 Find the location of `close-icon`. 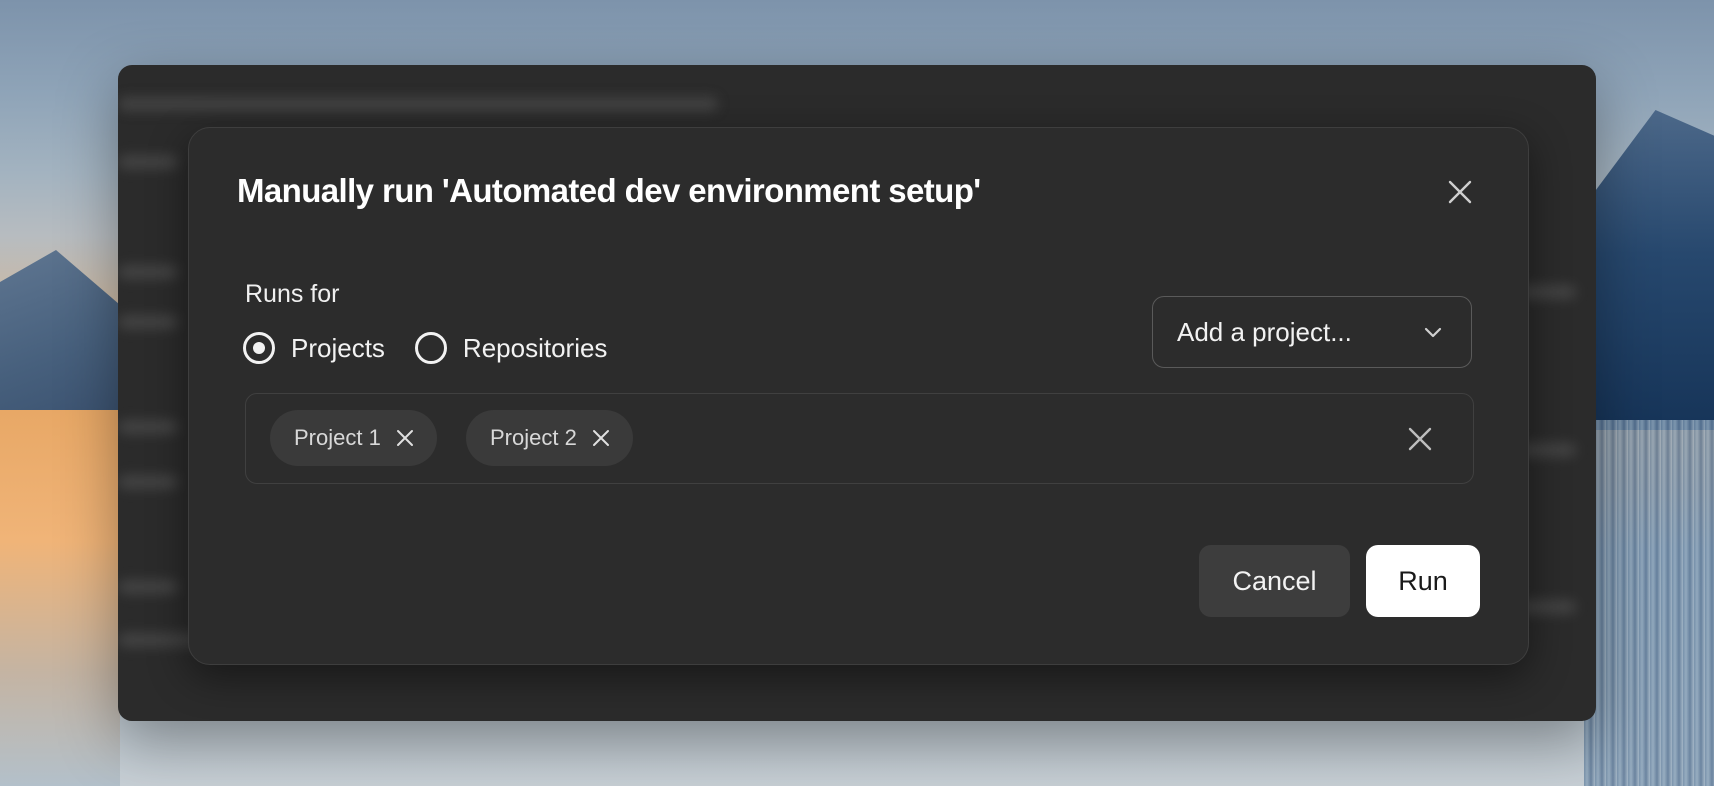

close-icon is located at coordinates (1460, 192).